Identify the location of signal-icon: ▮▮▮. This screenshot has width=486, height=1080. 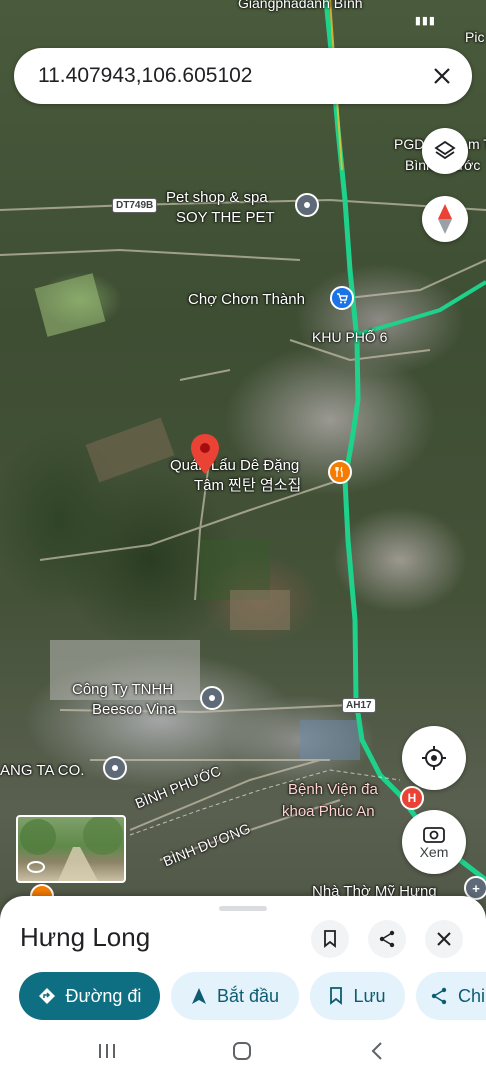
(425, 21).